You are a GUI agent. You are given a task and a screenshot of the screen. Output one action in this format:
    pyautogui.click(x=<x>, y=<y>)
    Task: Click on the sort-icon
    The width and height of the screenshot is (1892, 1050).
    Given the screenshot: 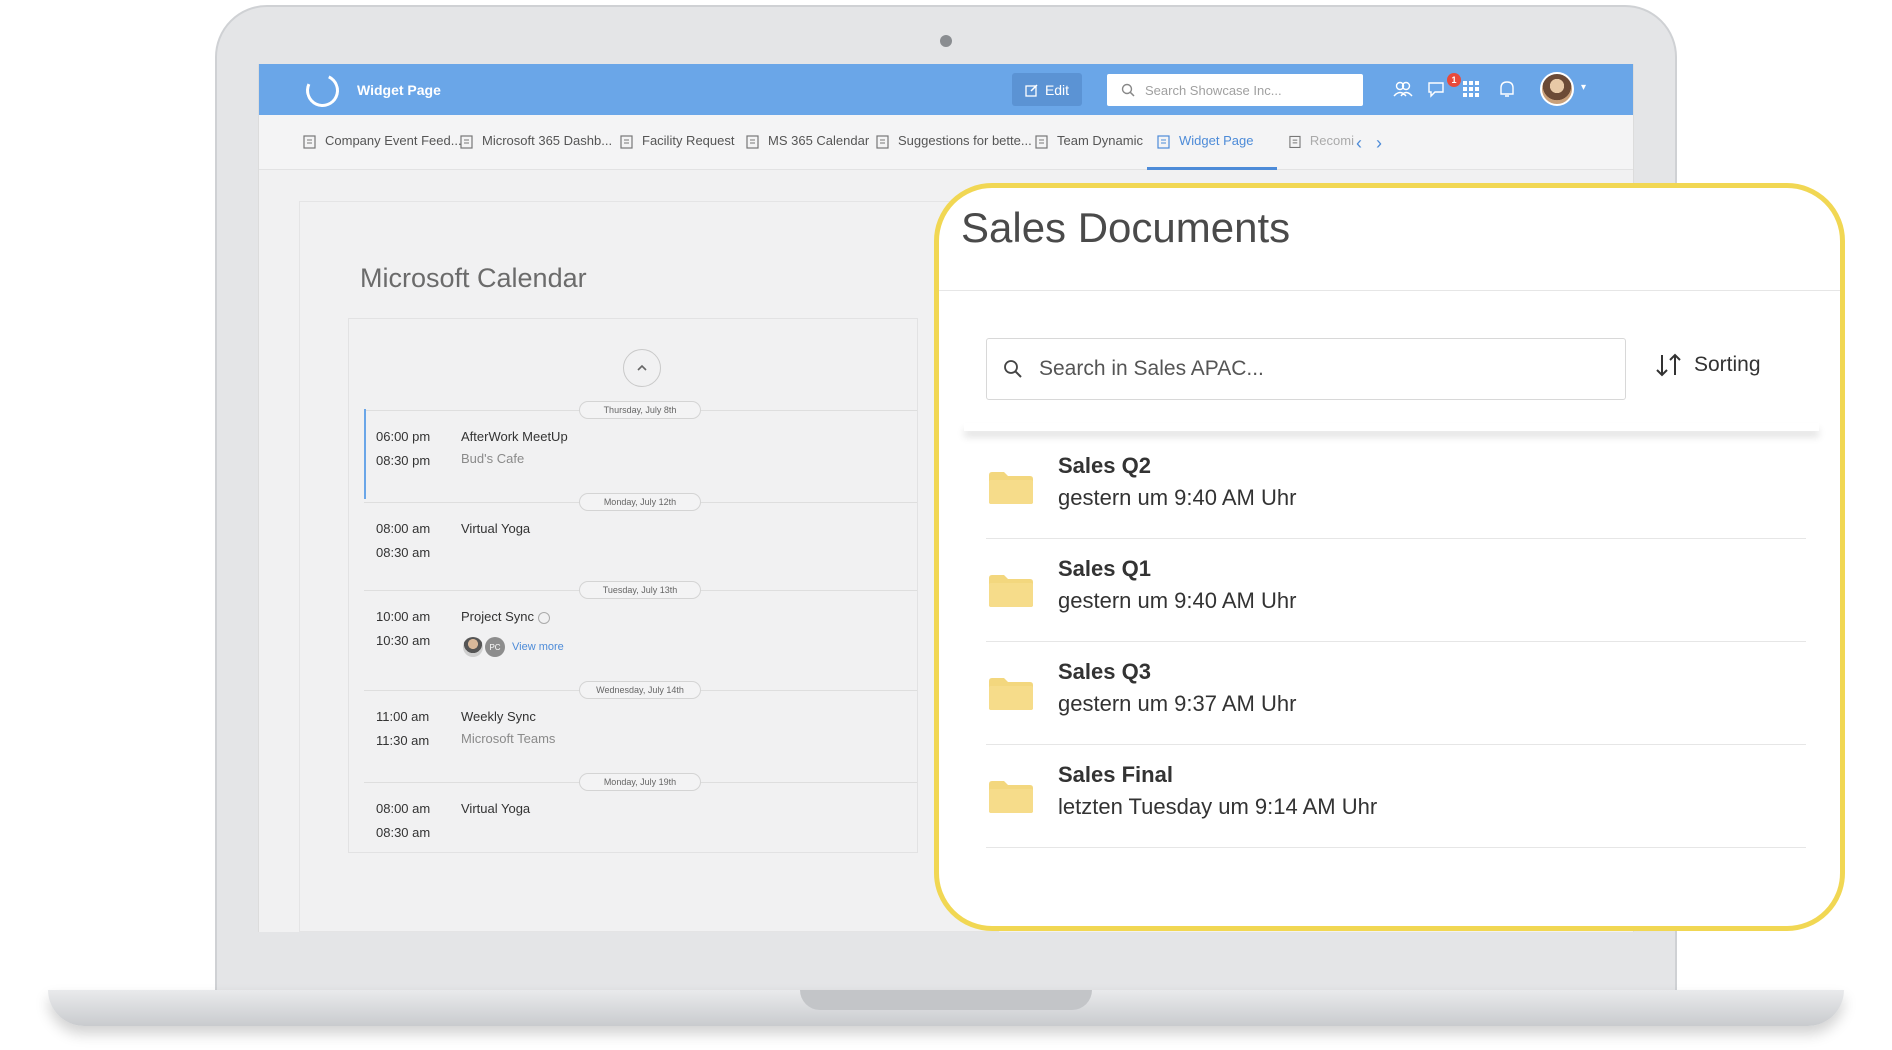 What is the action you would take?
    pyautogui.click(x=1668, y=365)
    